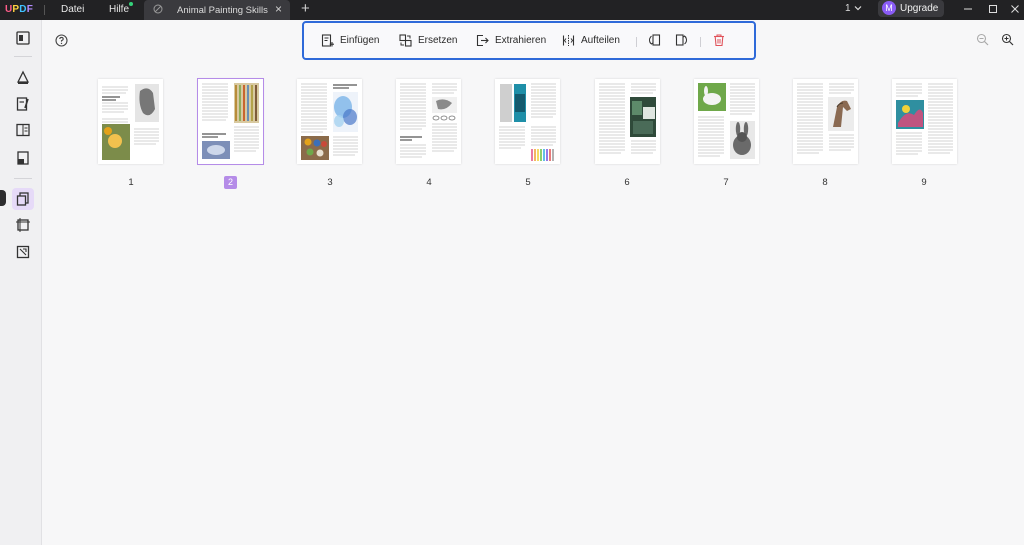  Describe the element at coordinates (438, 40) in the screenshot. I see `replace-label: Ersetzen` at that location.